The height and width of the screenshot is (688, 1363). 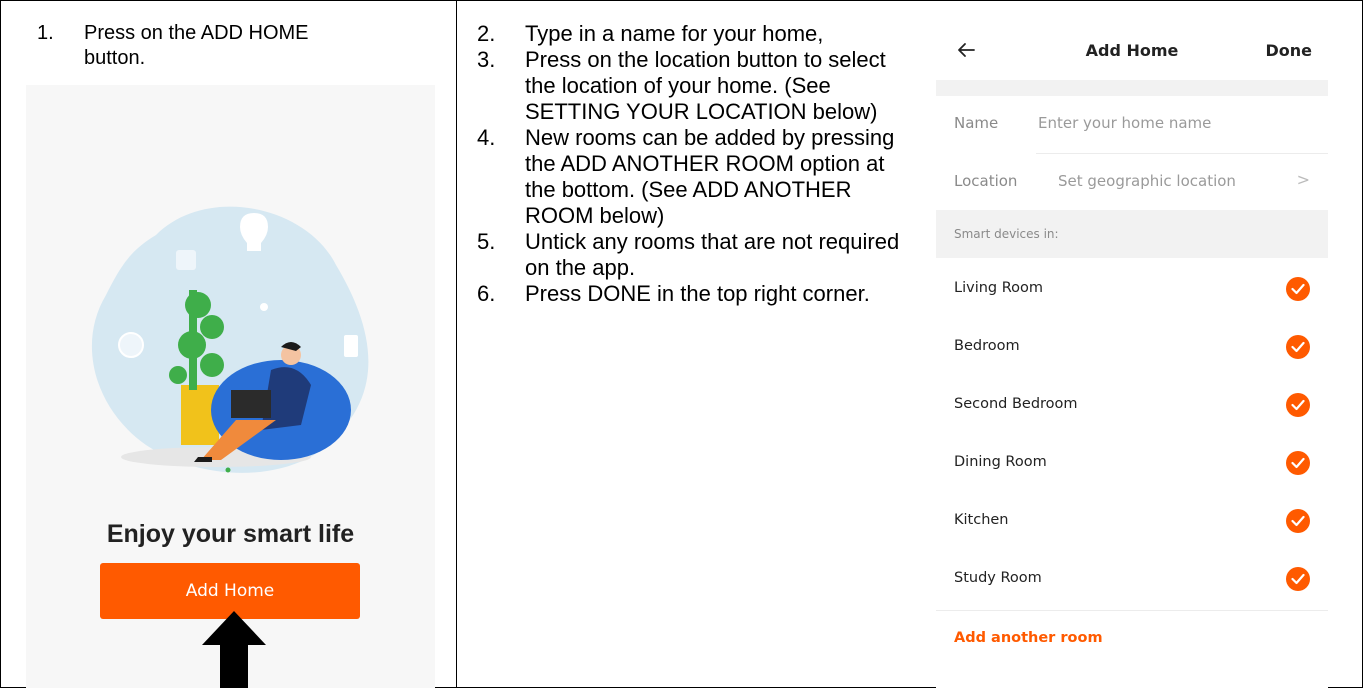 What do you see at coordinates (1132, 610) in the screenshot?
I see `divider` at bounding box center [1132, 610].